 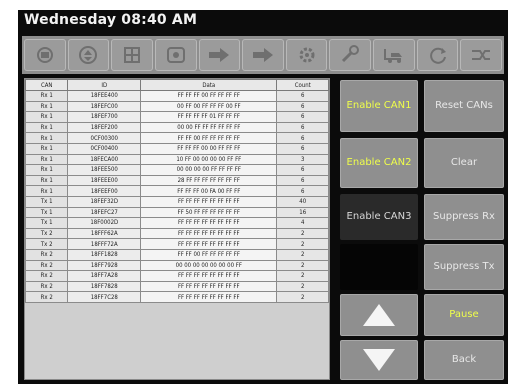 What do you see at coordinates (104, 191) in the screenshot?
I see `id-cell: 18FEEF00` at bounding box center [104, 191].